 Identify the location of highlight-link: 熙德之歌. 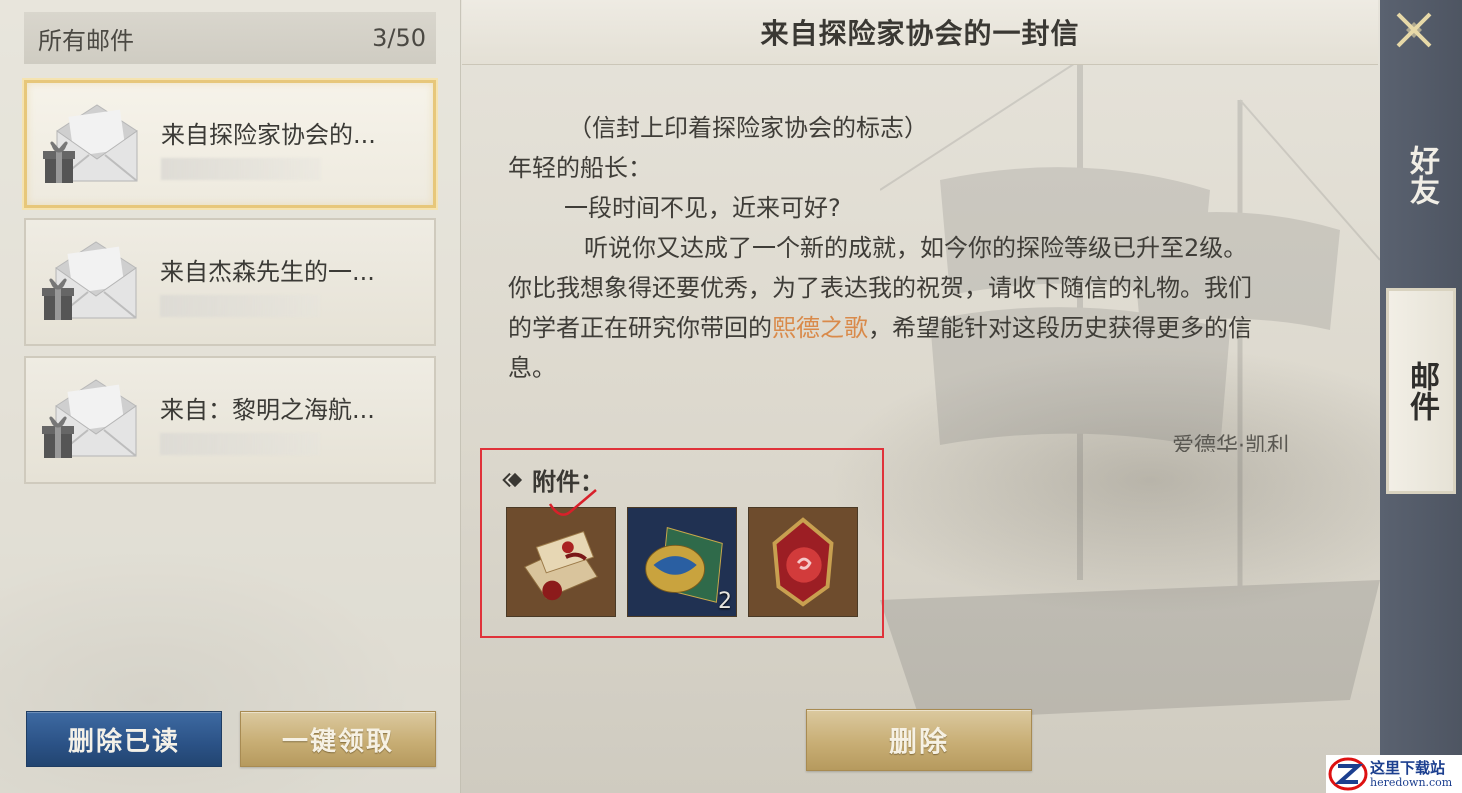
(820, 328).